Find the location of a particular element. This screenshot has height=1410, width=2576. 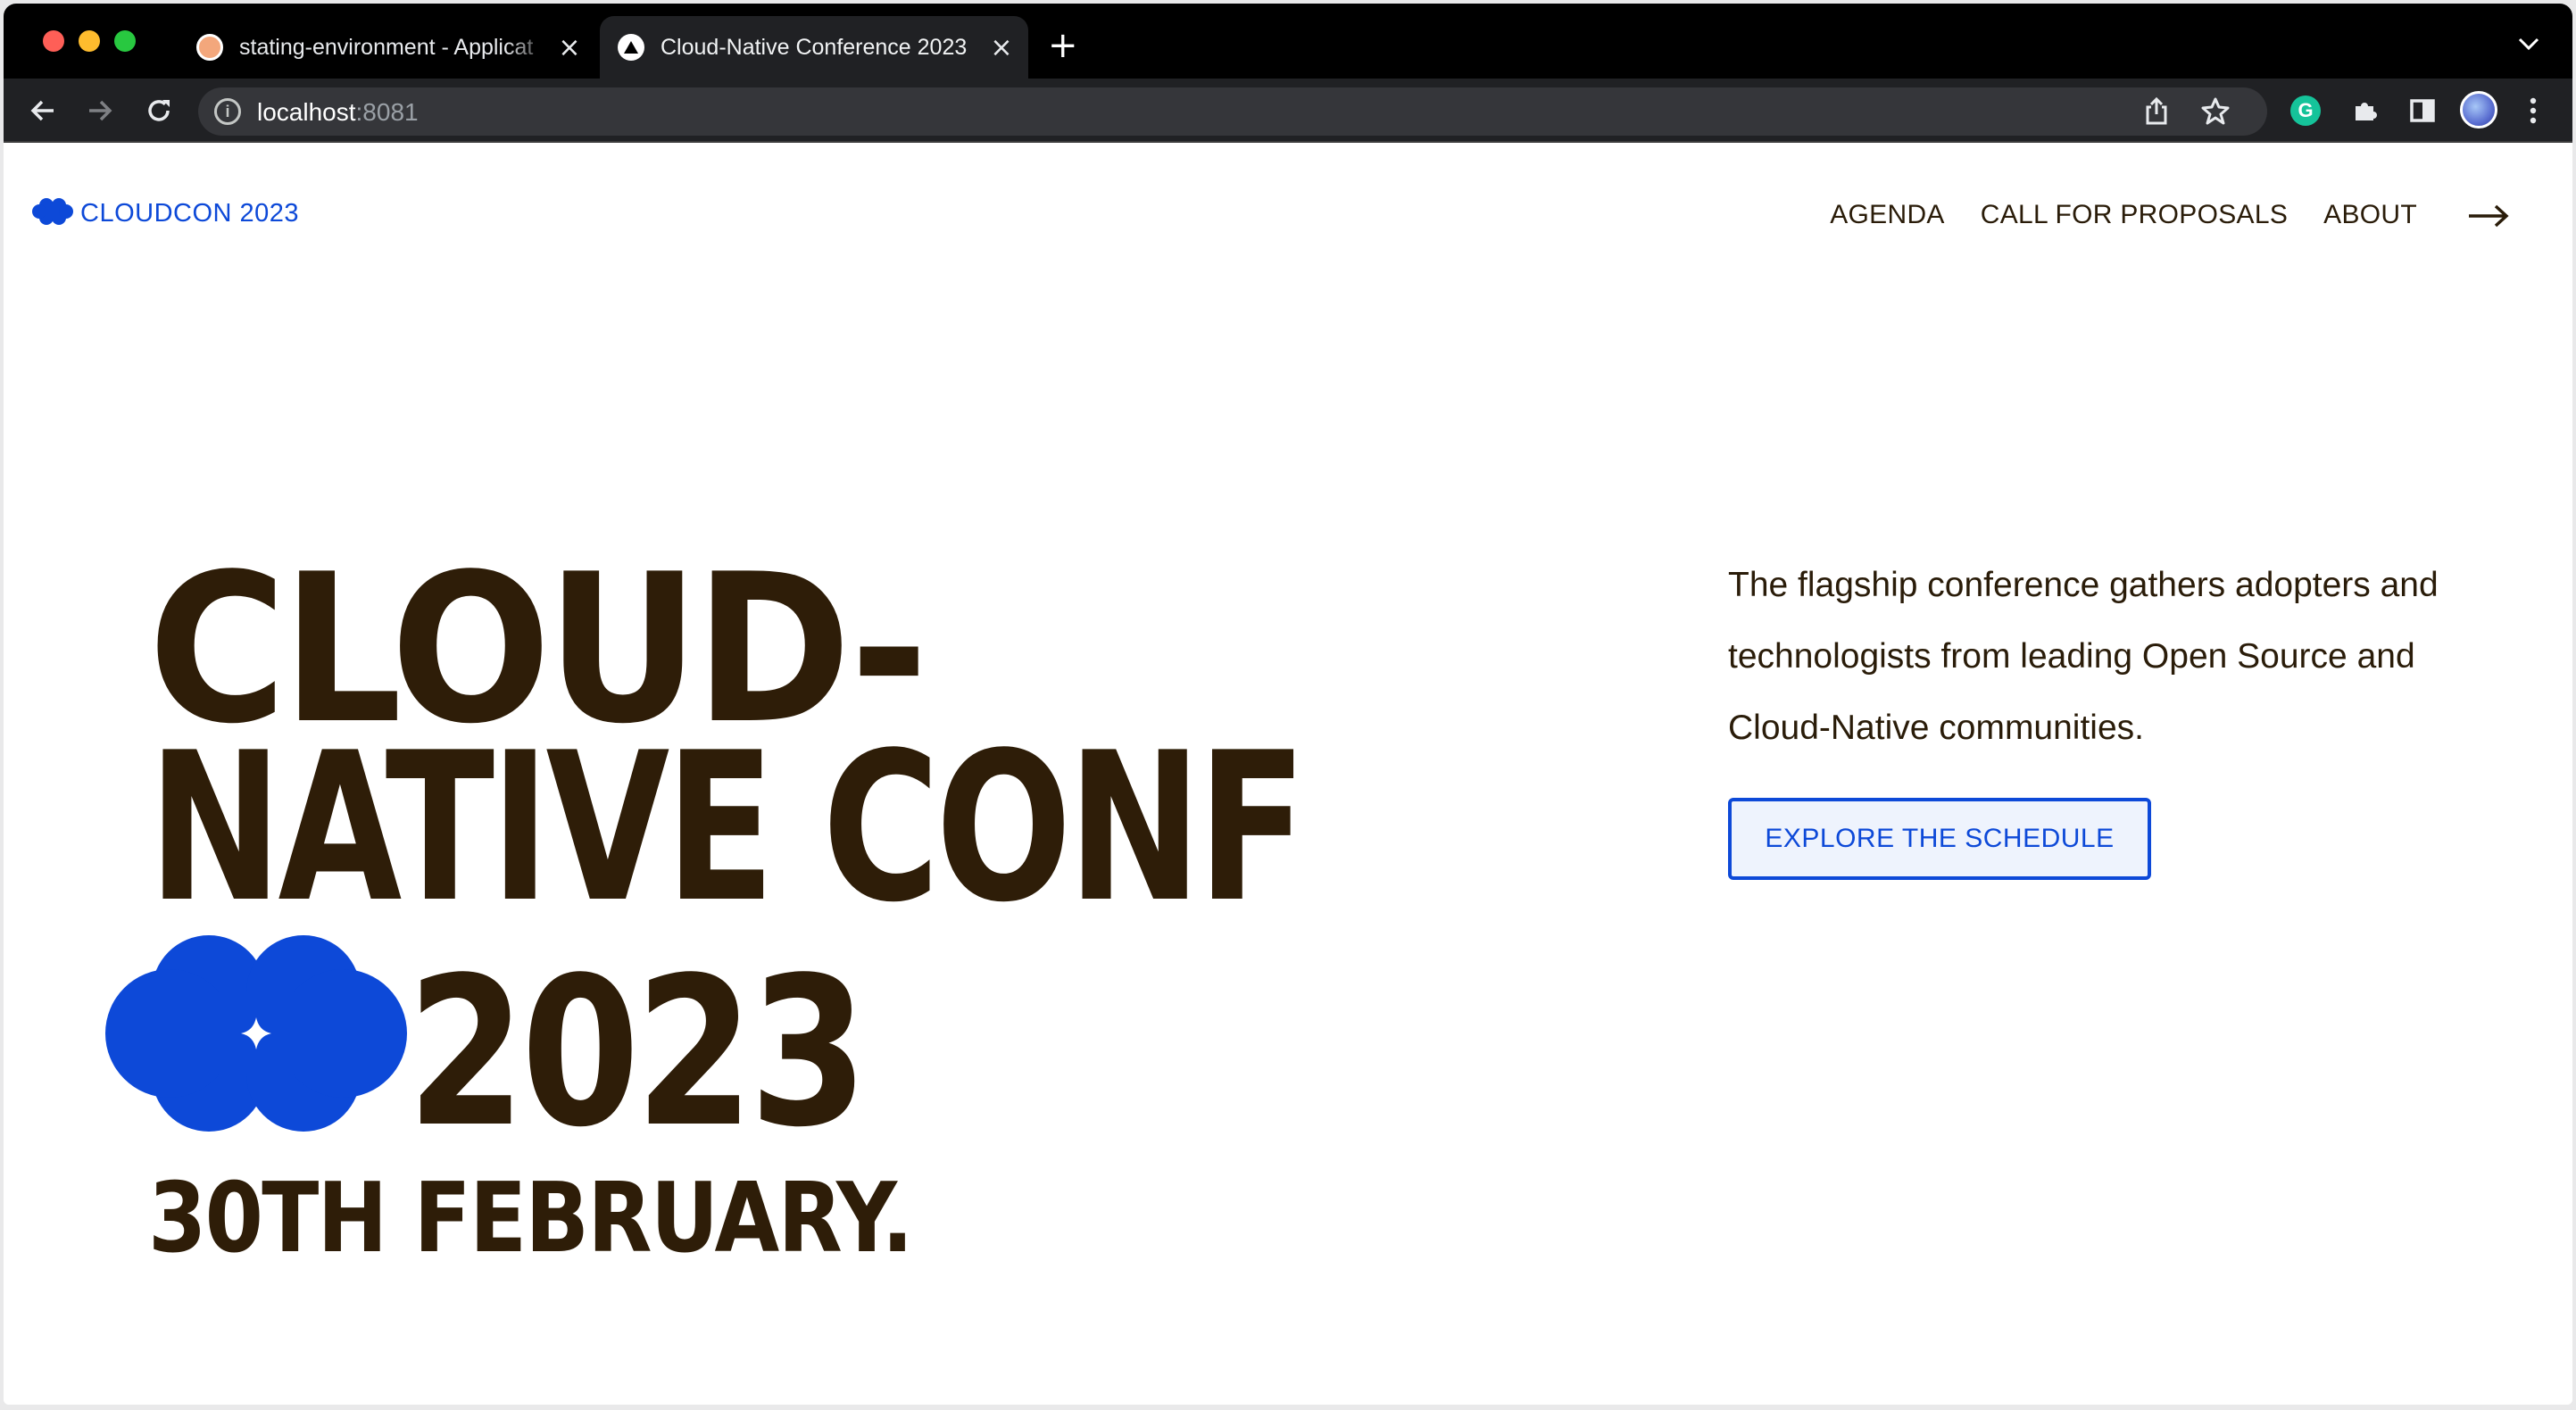

tab-title: Cloud-Native Conference 2023 is located at coordinates (814, 47).